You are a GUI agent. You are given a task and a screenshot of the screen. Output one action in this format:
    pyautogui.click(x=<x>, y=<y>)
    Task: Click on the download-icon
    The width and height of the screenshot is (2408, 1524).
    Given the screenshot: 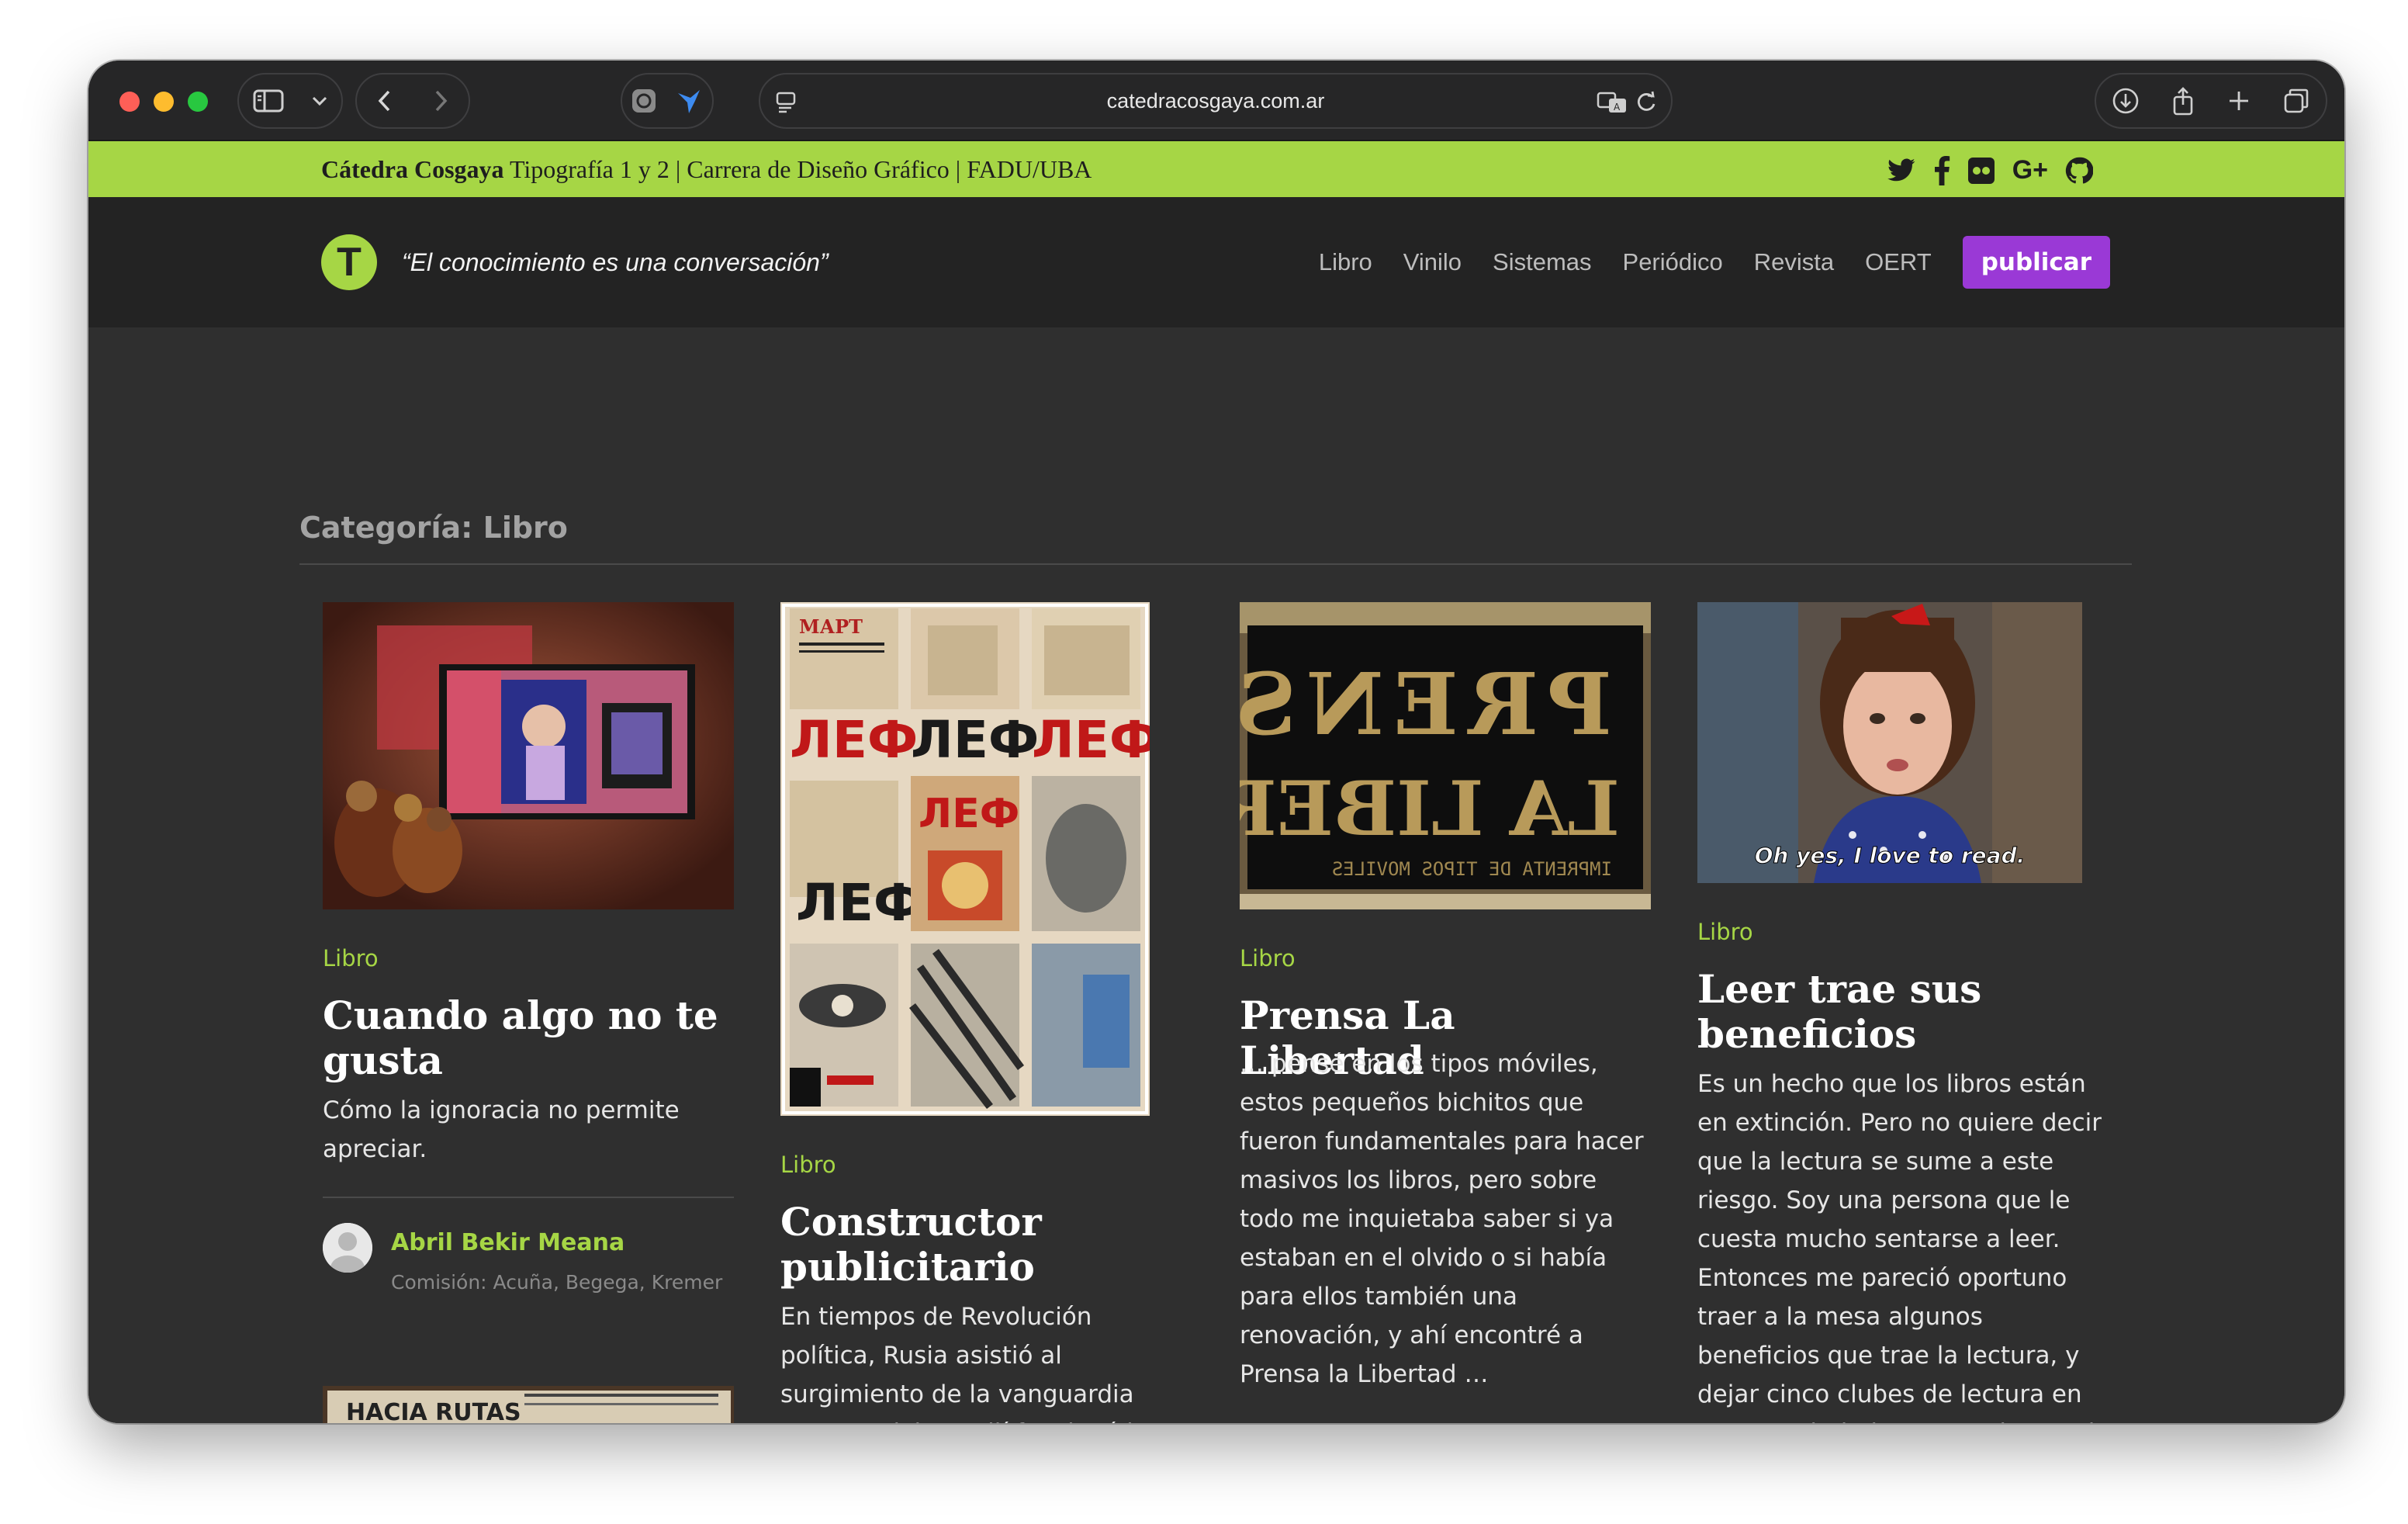 What is the action you would take?
    pyautogui.click(x=2126, y=101)
    